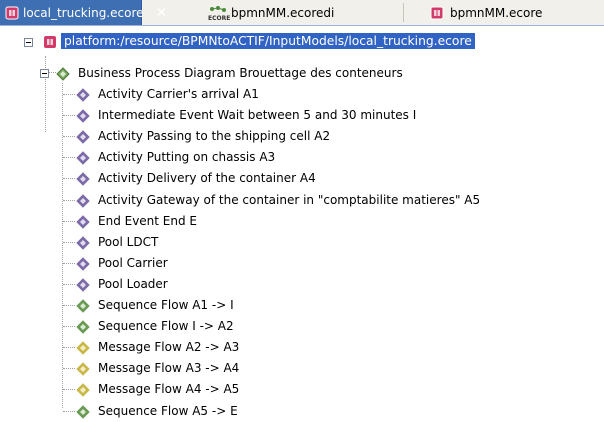  Describe the element at coordinates (169, 347) in the screenshot. I see `tree-node-label: Message Flow A2 -> A3` at that location.